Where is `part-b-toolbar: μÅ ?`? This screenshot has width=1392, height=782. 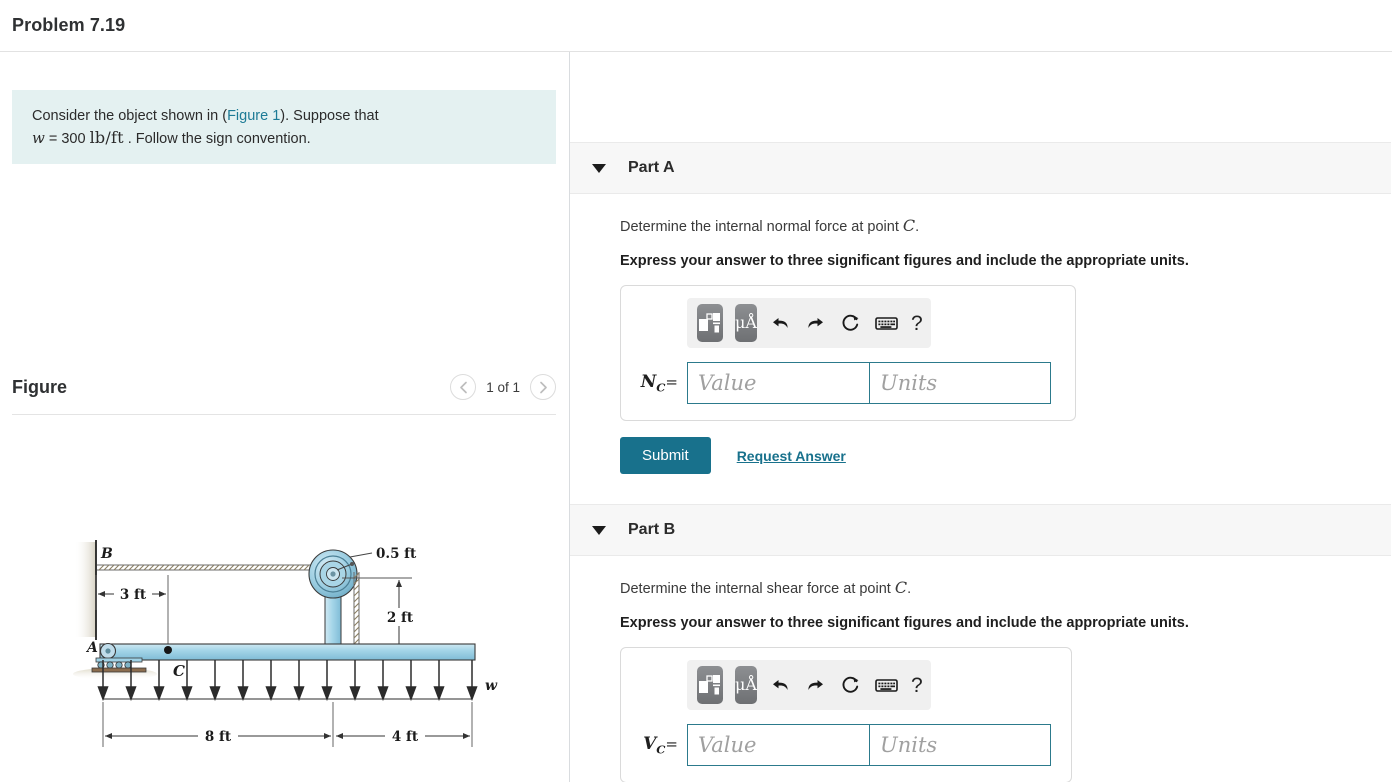 part-b-toolbar: μÅ ? is located at coordinates (809, 685).